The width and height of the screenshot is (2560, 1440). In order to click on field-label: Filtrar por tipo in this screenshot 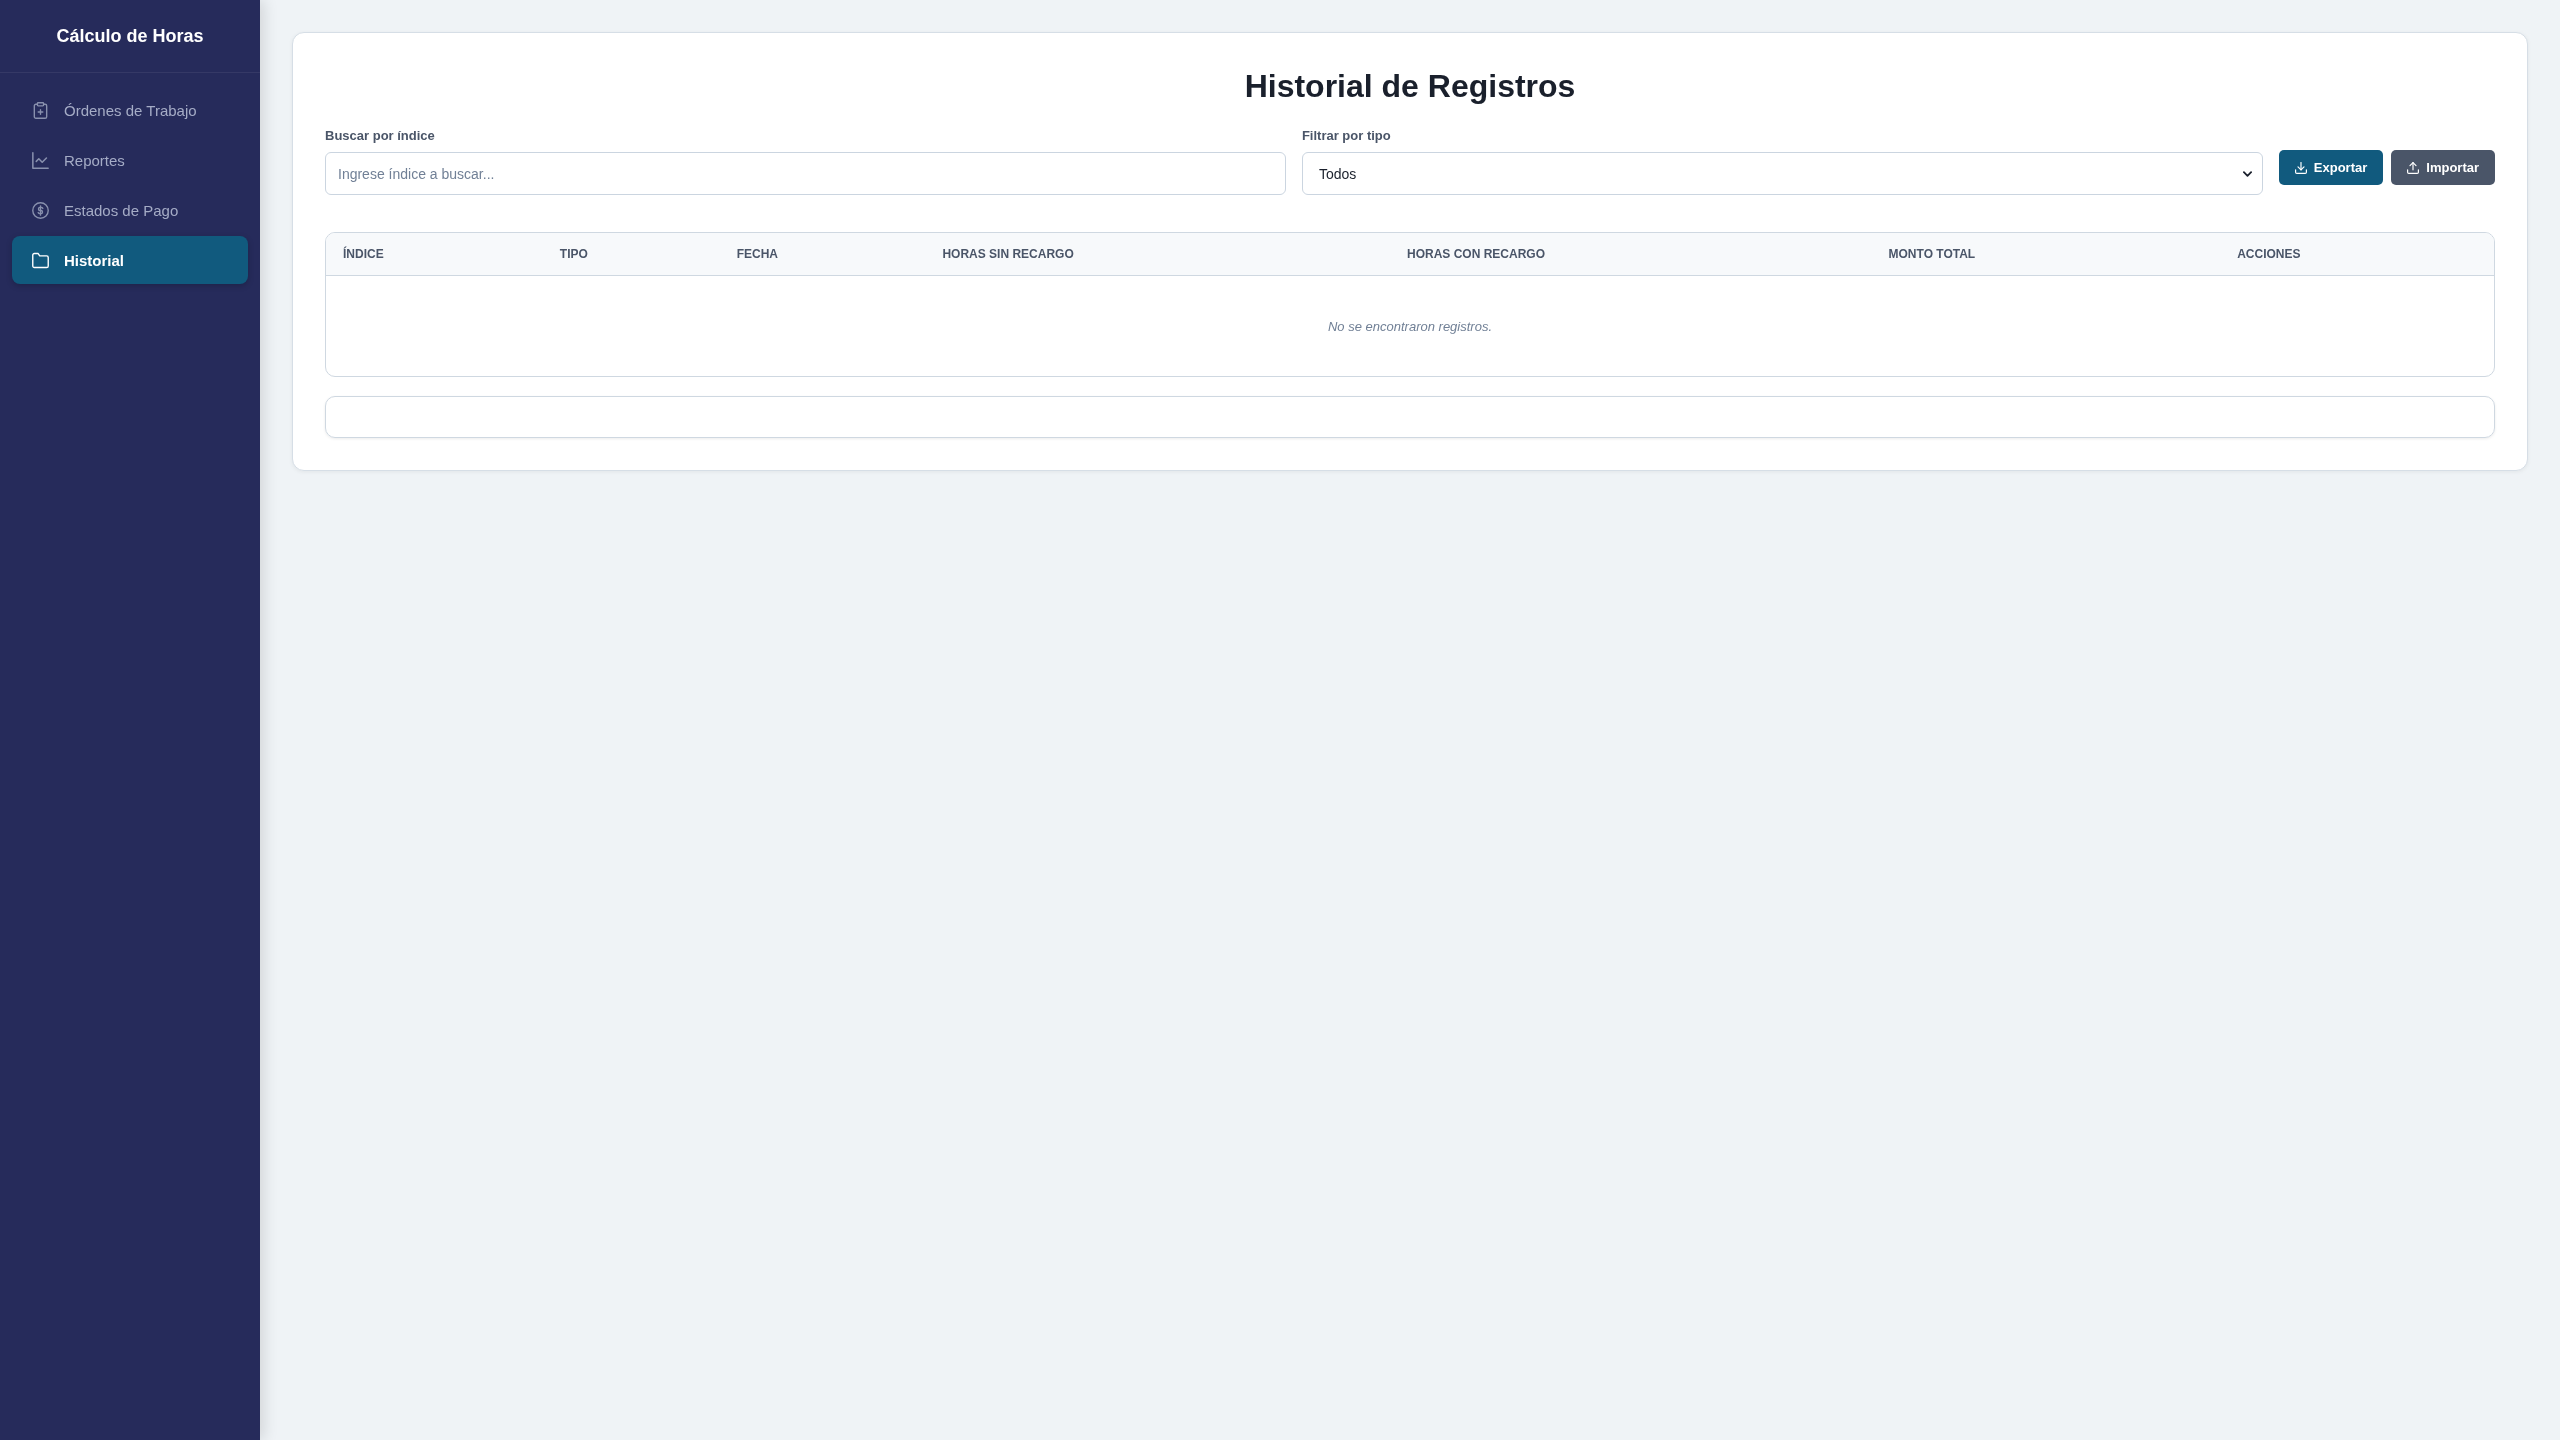, I will do `click(1346, 136)`.